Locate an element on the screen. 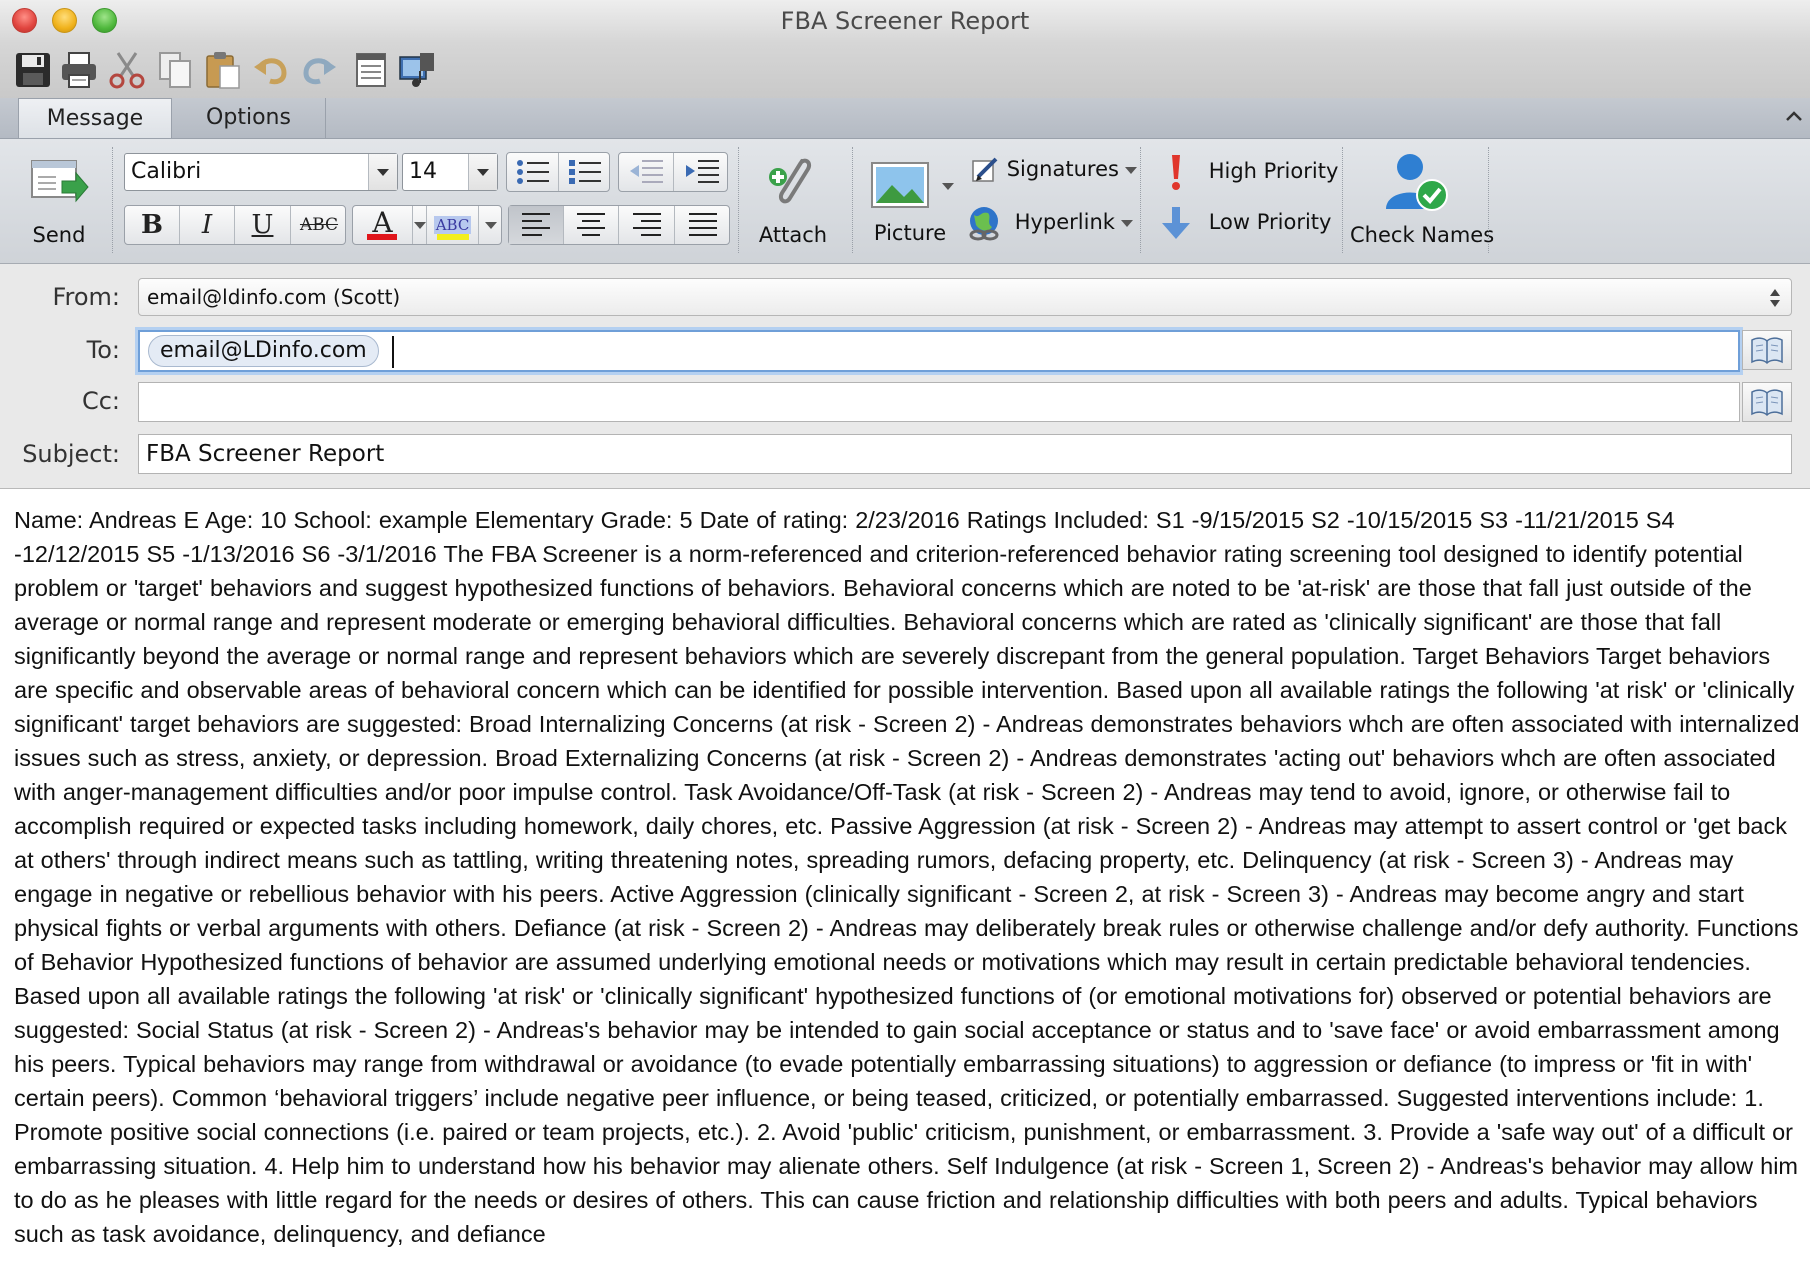 The image size is (1810, 1282). cut-icon is located at coordinates (127, 70).